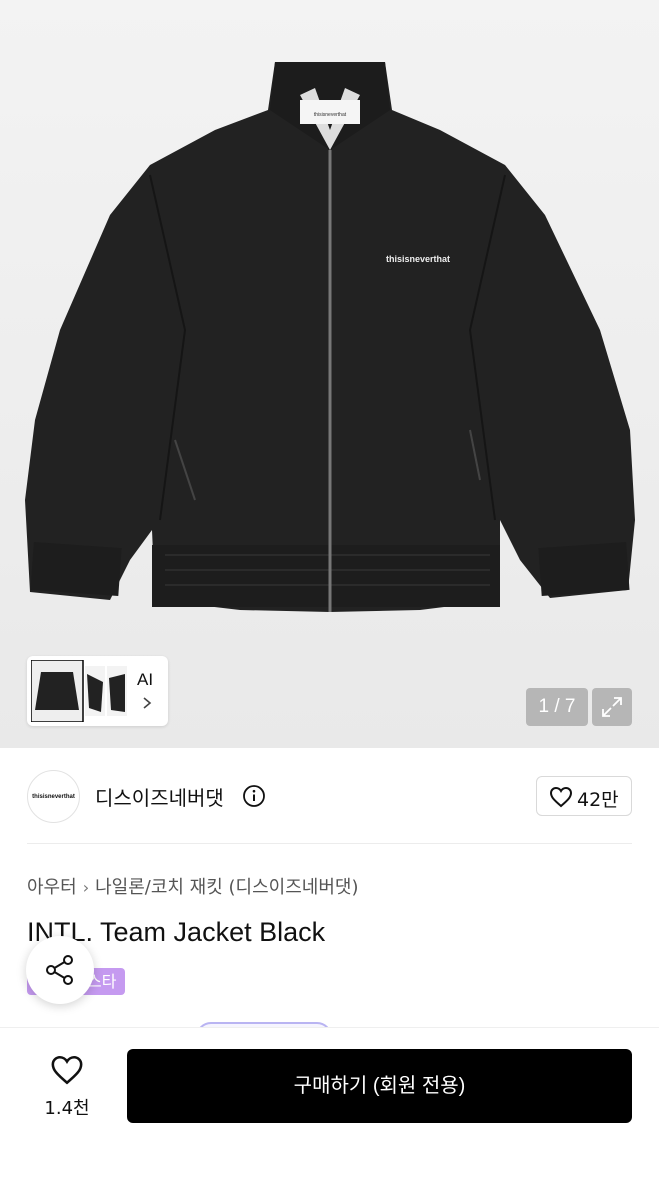  I want to click on chevron-right-icon: ›, so click(86, 887).